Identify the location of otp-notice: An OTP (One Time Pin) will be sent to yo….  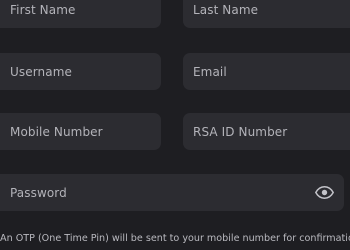
(175, 238).